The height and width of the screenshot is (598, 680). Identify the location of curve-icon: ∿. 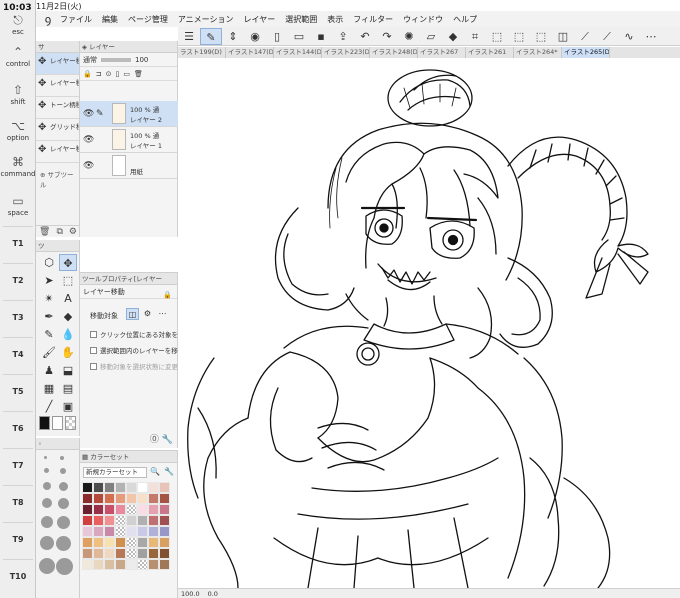
(629, 36).